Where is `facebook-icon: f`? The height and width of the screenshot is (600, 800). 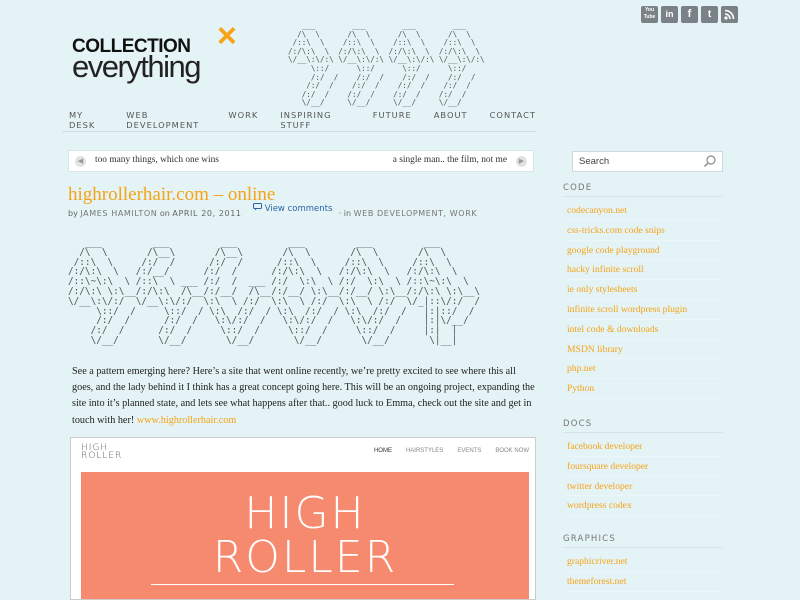
facebook-icon: f is located at coordinates (689, 14).